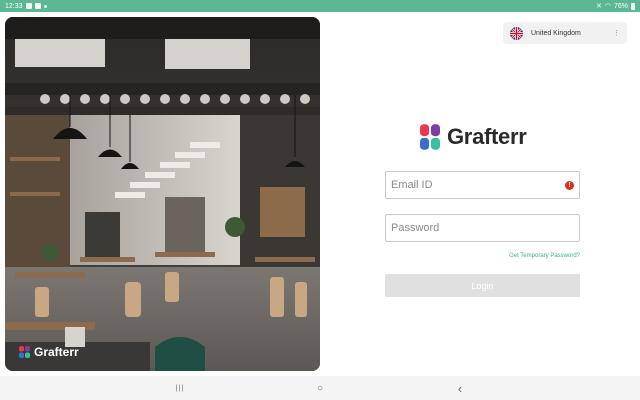  I want to click on back-icon: ‹, so click(460, 388).